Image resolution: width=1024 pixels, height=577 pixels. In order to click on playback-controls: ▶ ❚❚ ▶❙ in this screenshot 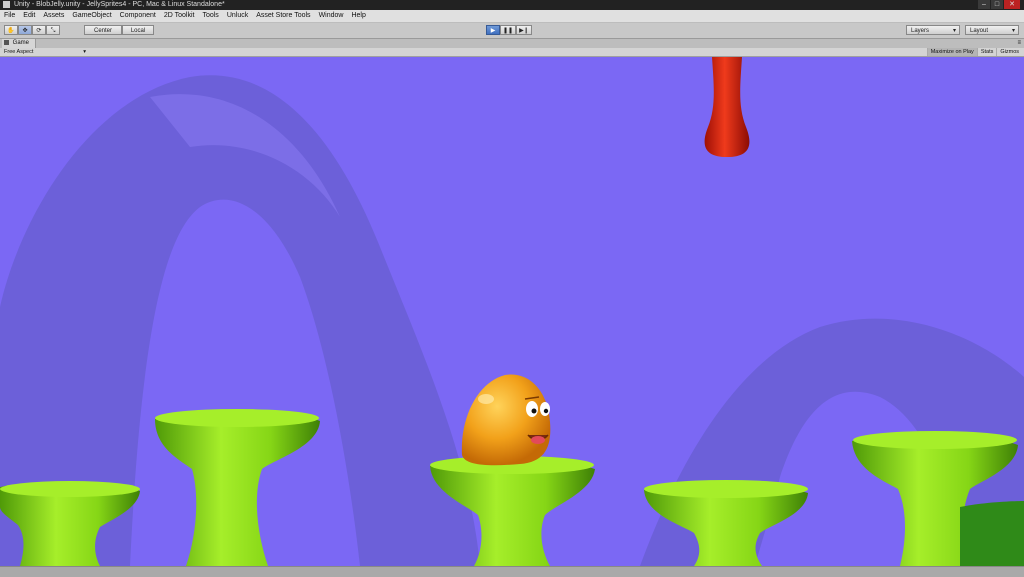, I will do `click(509, 30)`.